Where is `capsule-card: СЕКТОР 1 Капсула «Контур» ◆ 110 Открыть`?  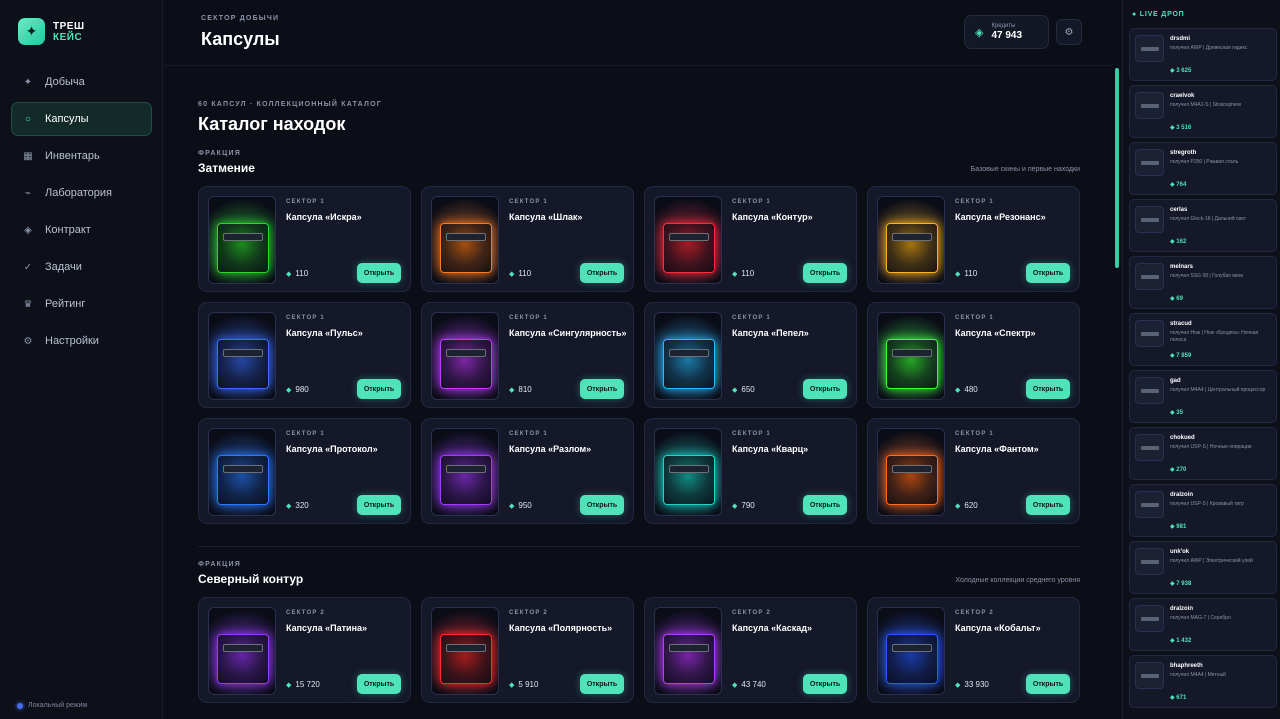
capsule-card: СЕКТОР 1 Капсула «Контур» ◆ 110 Открыть is located at coordinates (750, 239).